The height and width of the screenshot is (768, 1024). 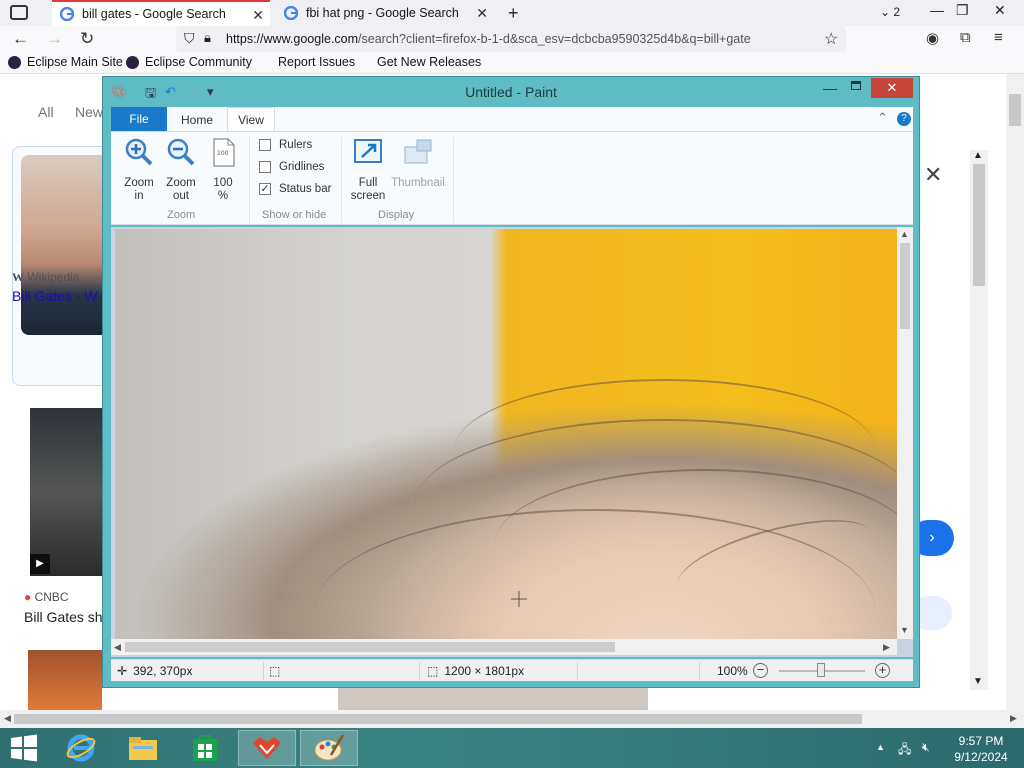 I want to click on tab-view: View, so click(x=251, y=119).